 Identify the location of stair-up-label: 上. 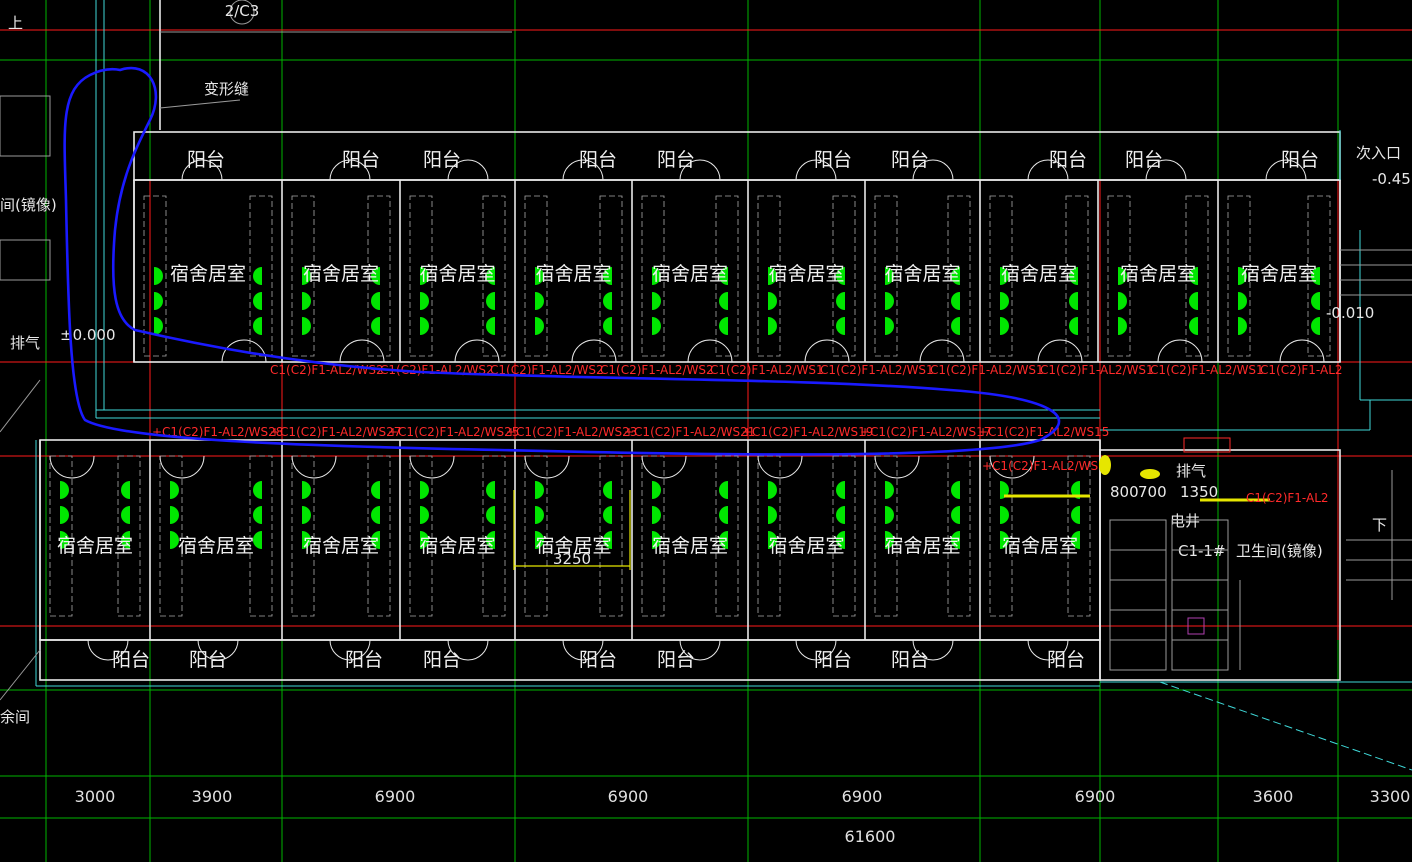
(15, 23).